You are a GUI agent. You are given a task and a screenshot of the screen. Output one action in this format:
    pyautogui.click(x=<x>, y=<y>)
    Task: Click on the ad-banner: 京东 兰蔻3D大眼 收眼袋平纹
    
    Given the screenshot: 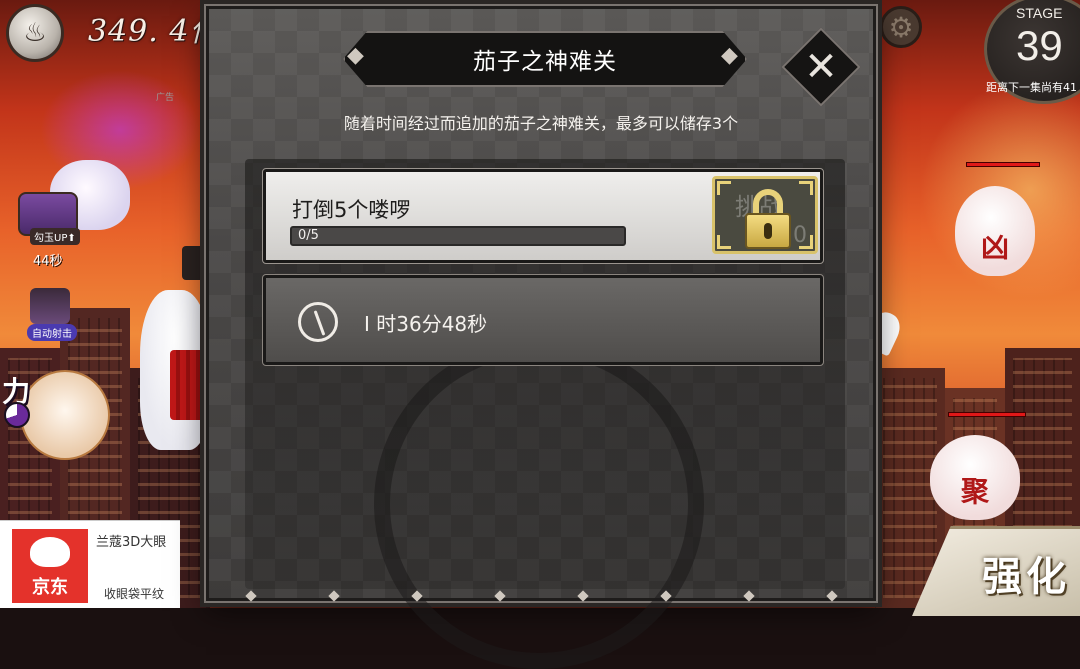 What is the action you would take?
    pyautogui.click(x=90, y=564)
    